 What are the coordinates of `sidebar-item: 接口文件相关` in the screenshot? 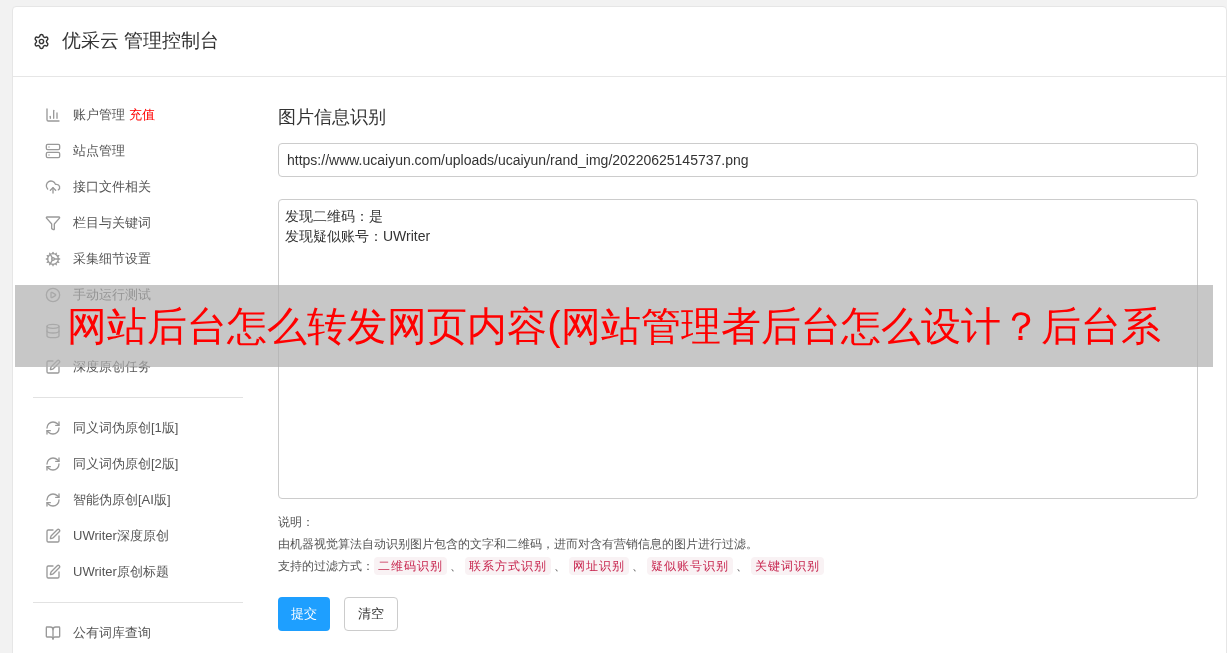 It's located at (112, 187).